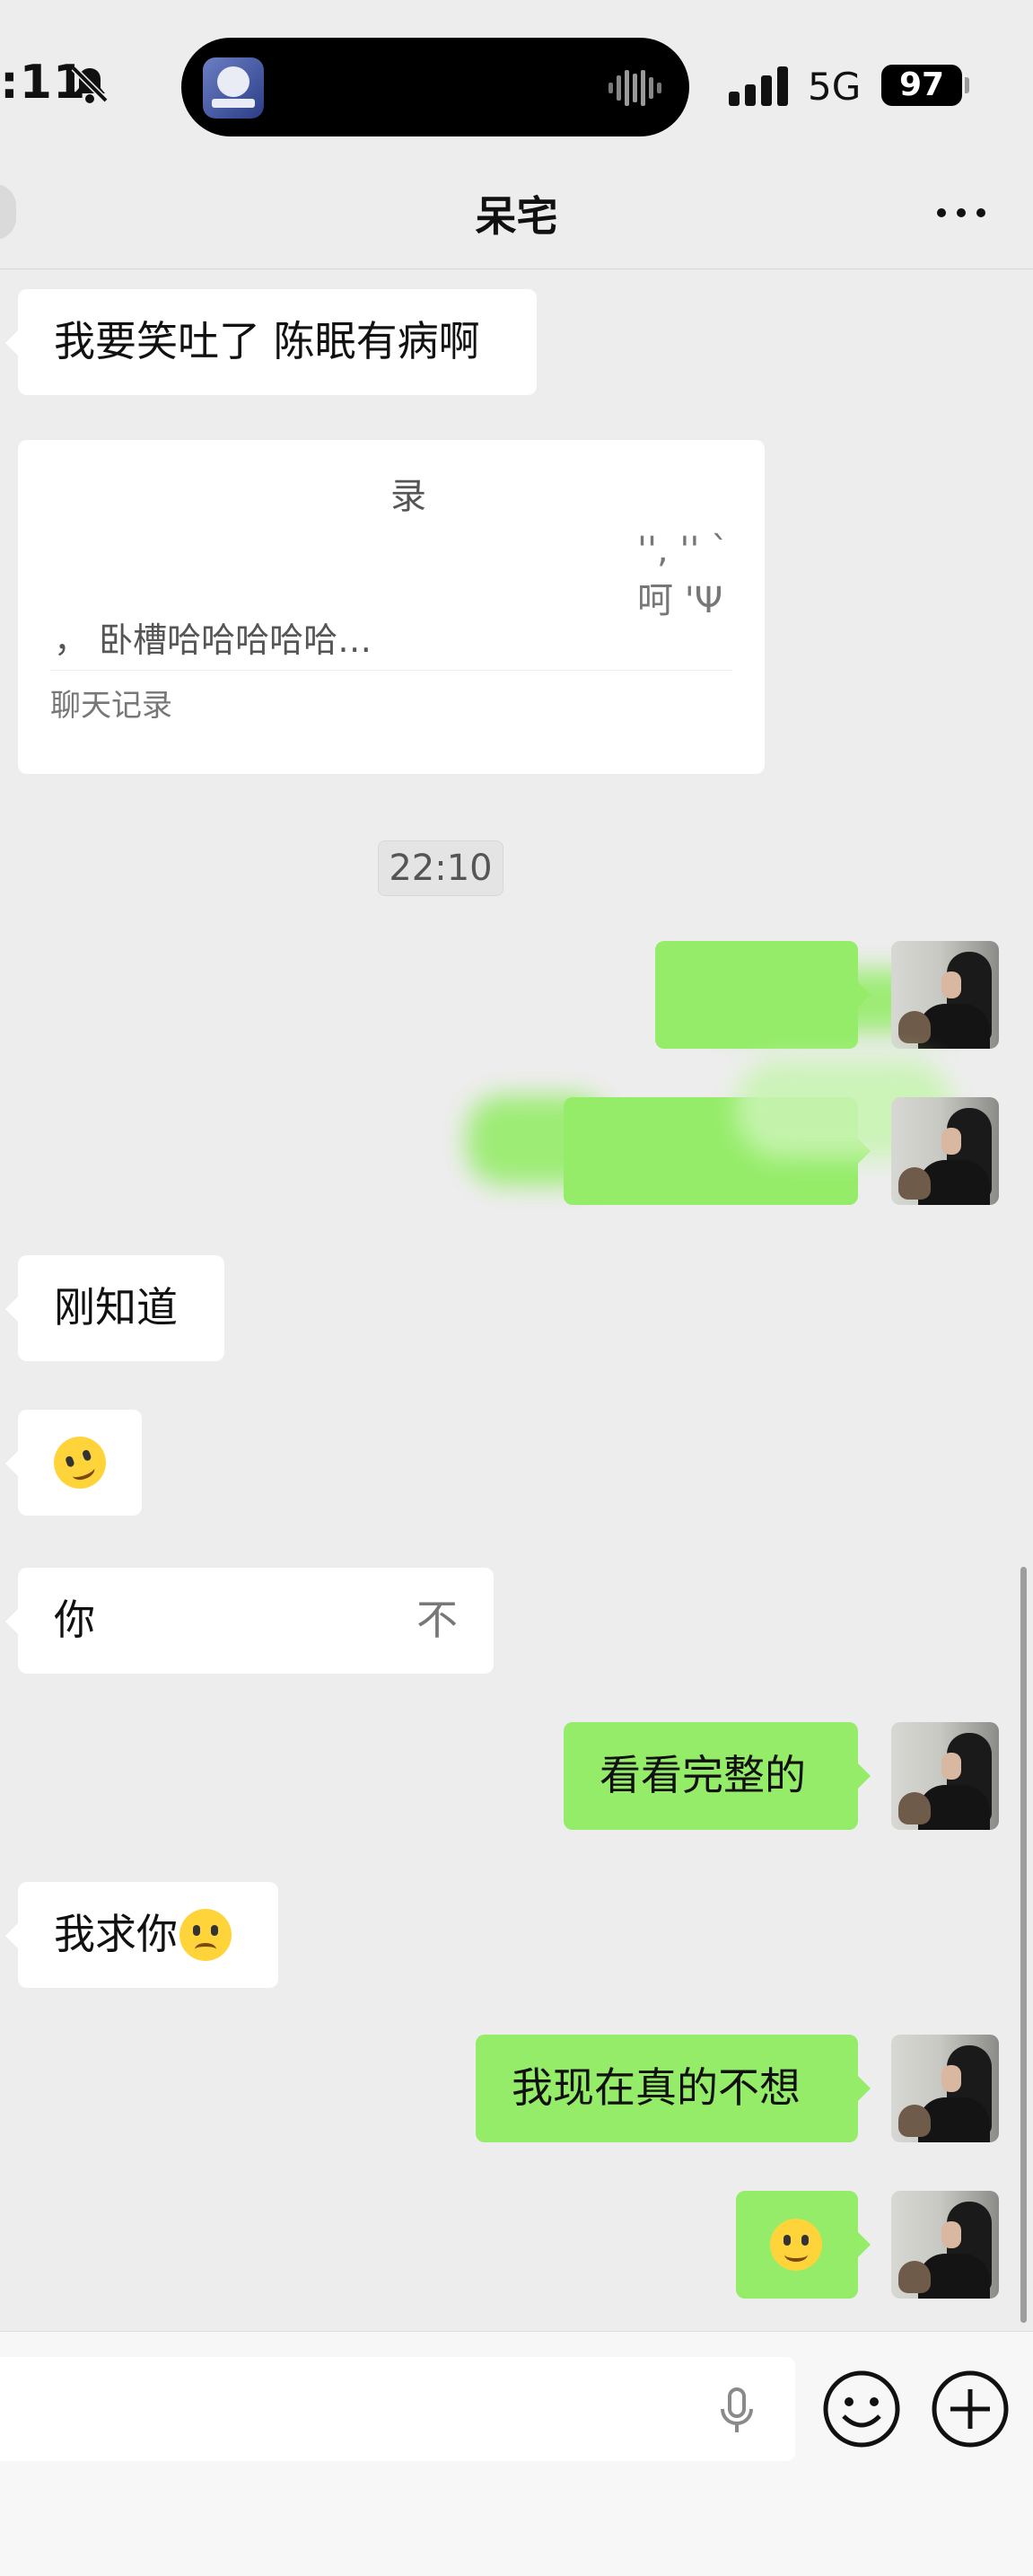 The width and height of the screenshot is (1033, 2576). I want to click on message-bubble-outgoing: 看看完整的, so click(717, 1776).